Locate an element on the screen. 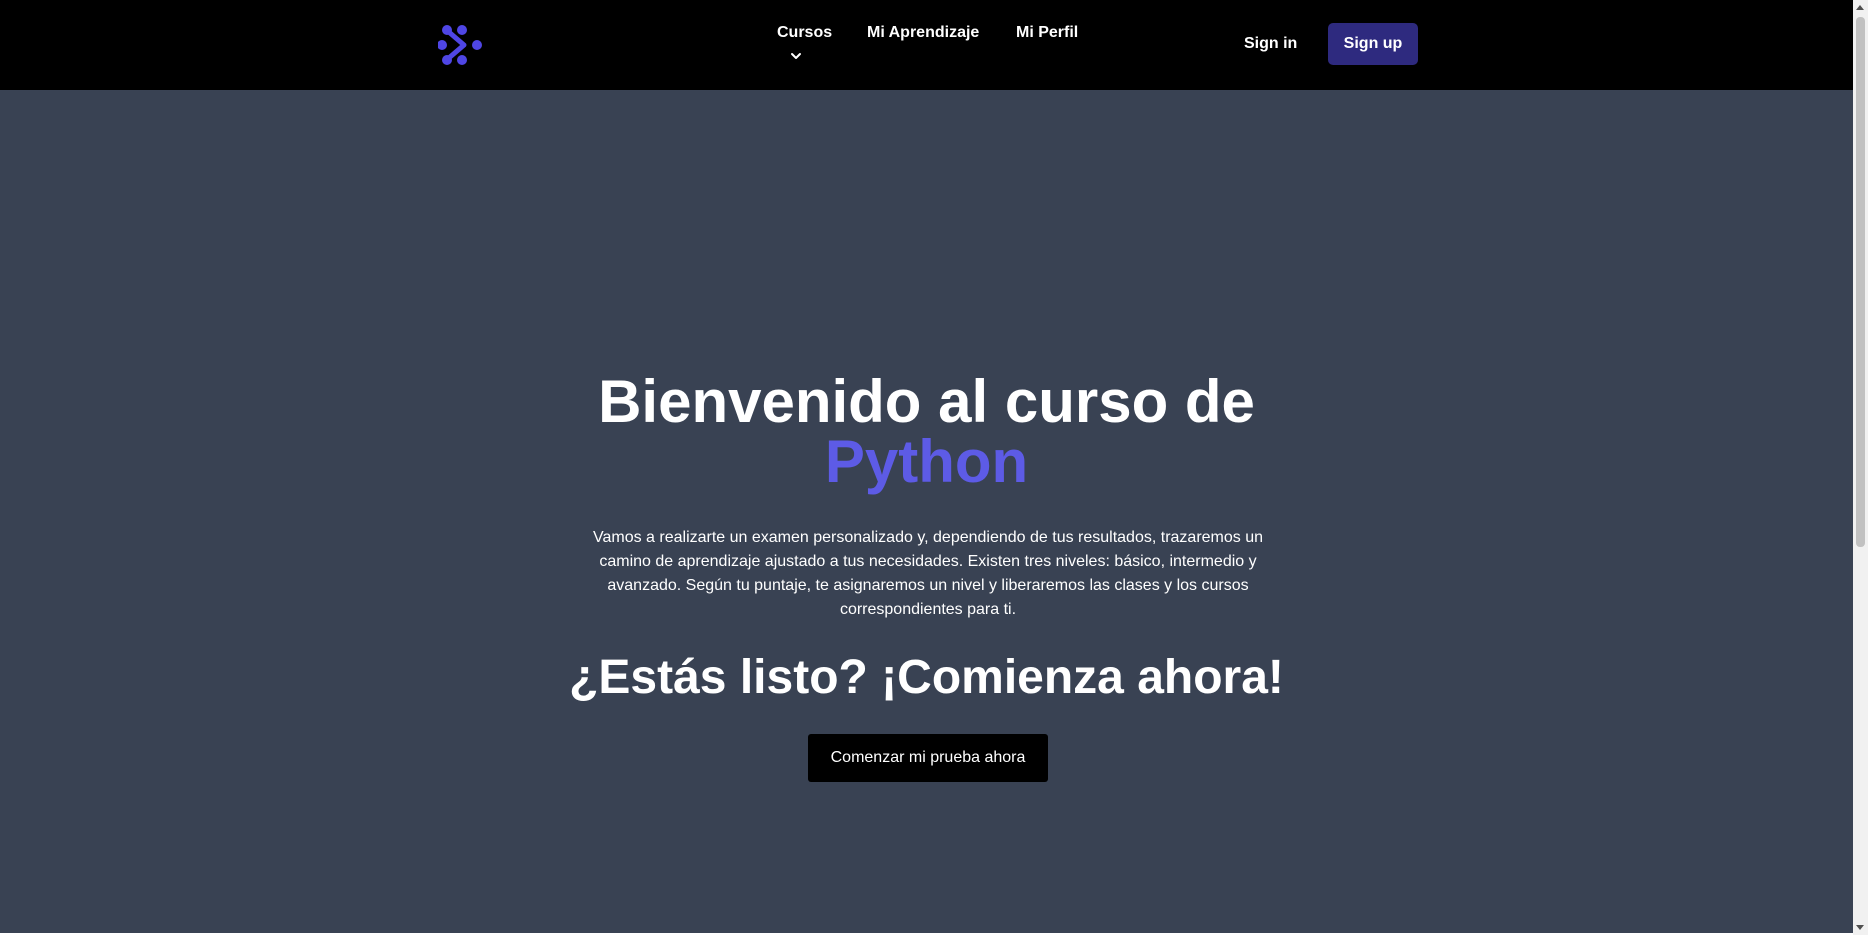 The height and width of the screenshot is (935, 1868). nav-mi-aprendizaje: Mi Aprendizaje is located at coordinates (923, 33).